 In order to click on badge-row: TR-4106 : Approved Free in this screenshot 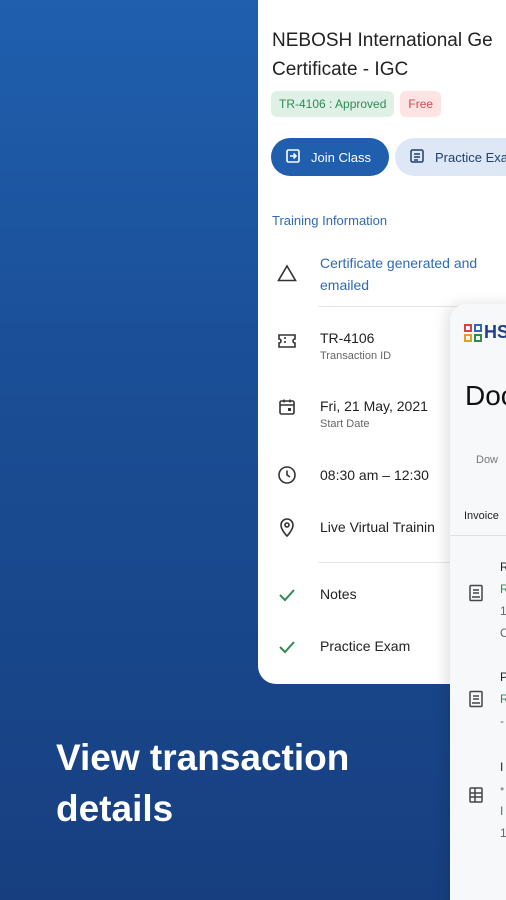, I will do `click(356, 104)`.